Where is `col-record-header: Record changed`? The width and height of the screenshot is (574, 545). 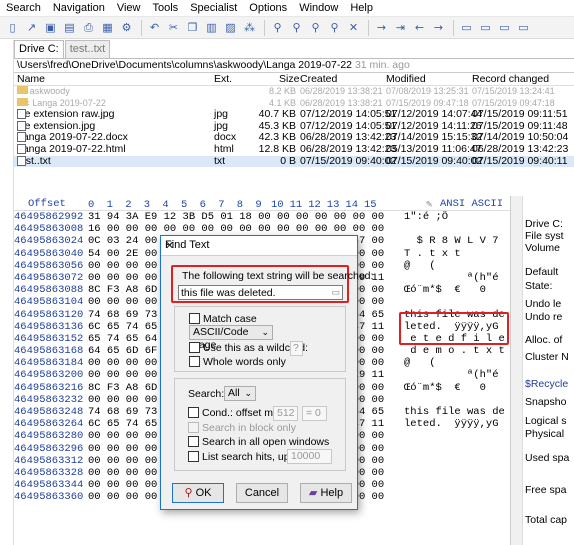 col-record-header: Record changed is located at coordinates (510, 79).